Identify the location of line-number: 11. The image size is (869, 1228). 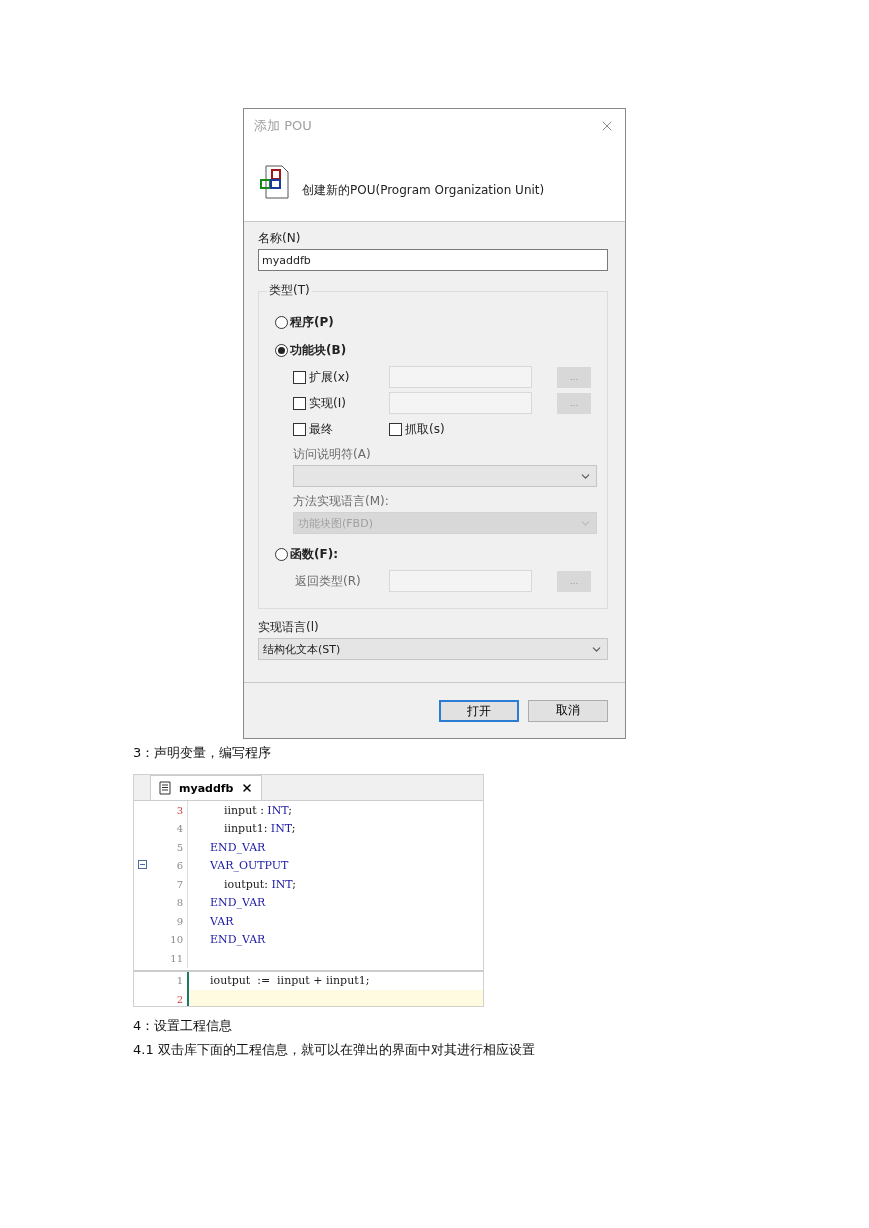
(176, 958).